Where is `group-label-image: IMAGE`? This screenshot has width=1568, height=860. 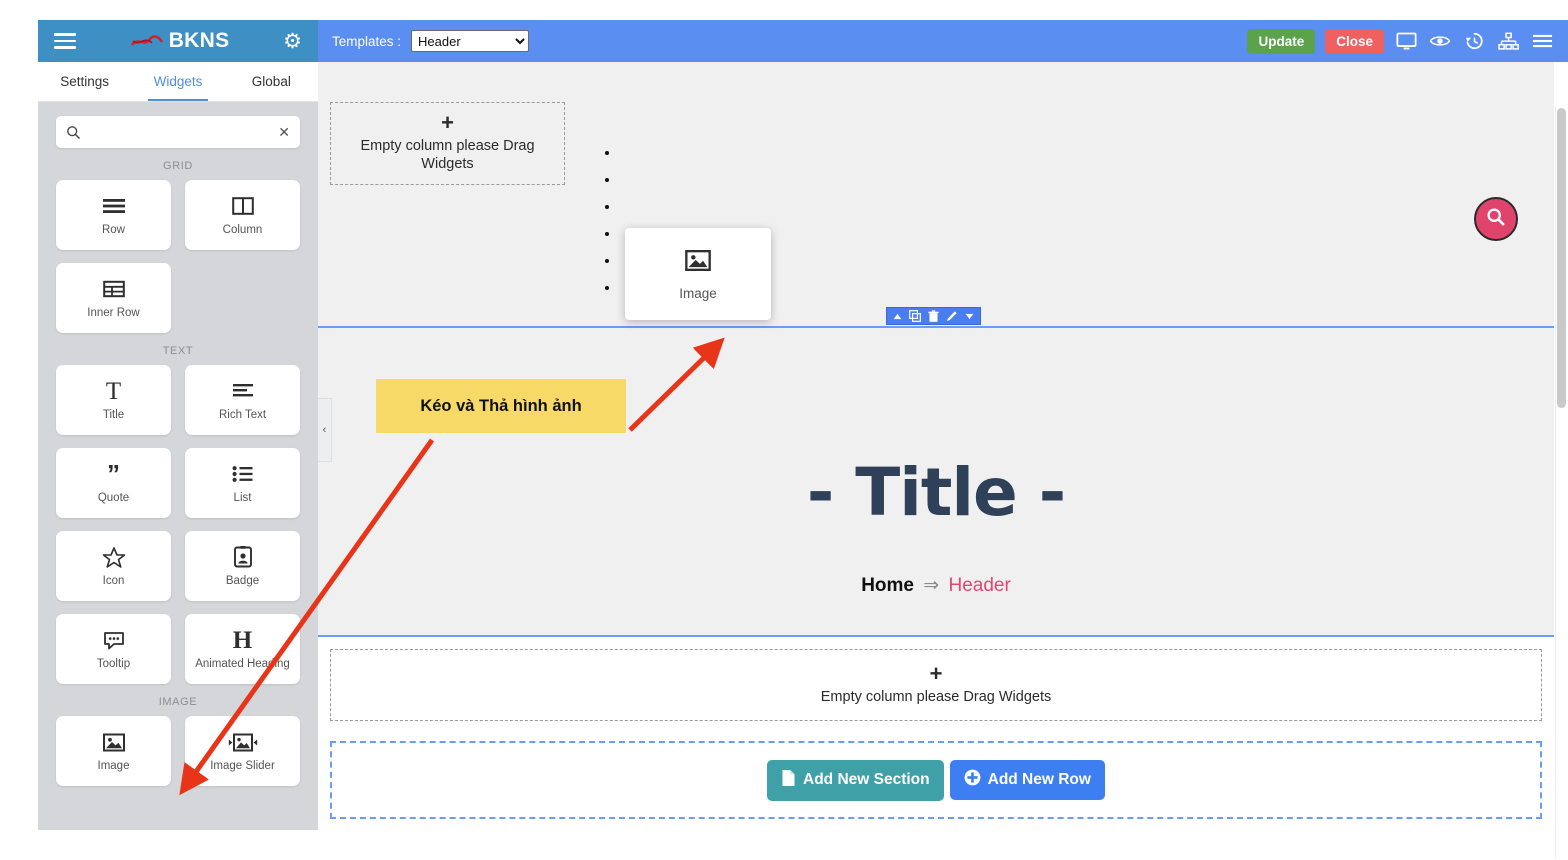
group-label-image: IMAGE is located at coordinates (178, 702).